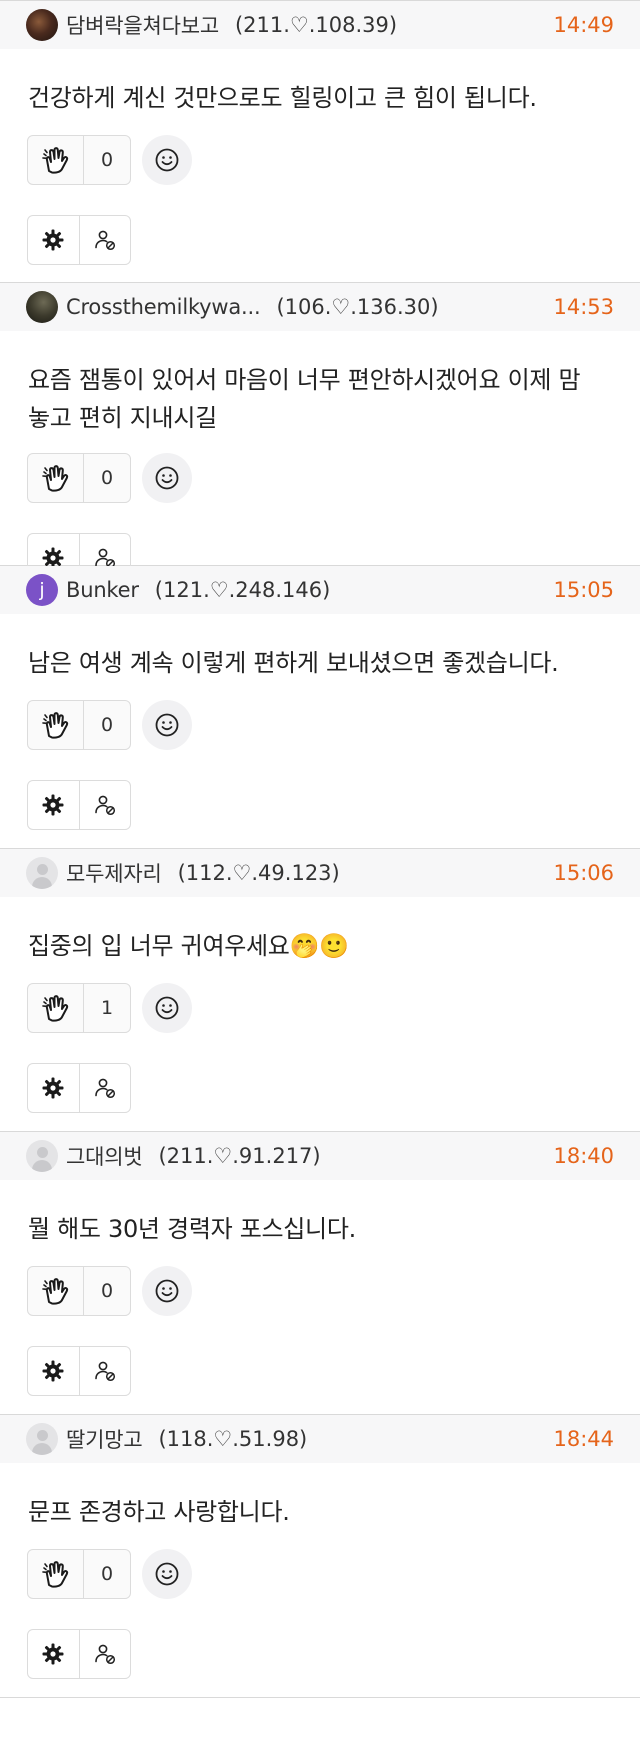 Image resolution: width=640 pixels, height=1763 pixels. Describe the element at coordinates (583, 1156) in the screenshot. I see `comment-time: 18:40` at that location.